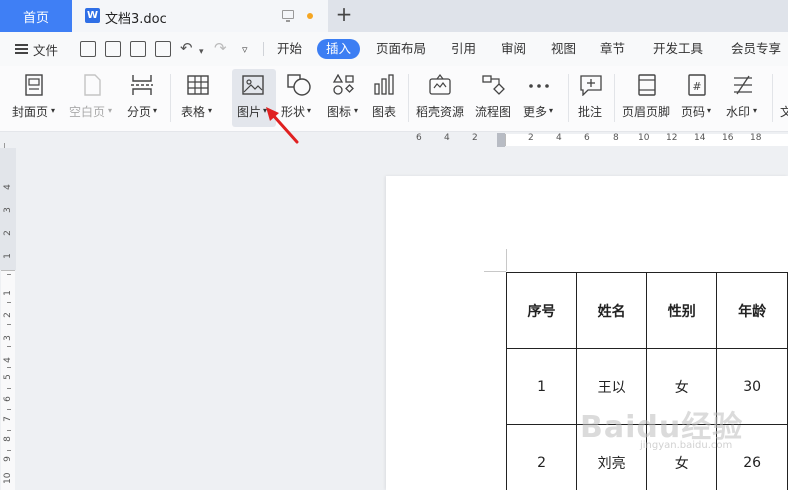 This screenshot has height=490, width=788. What do you see at coordinates (36, 16) in the screenshot?
I see `home-tab: 首页` at bounding box center [36, 16].